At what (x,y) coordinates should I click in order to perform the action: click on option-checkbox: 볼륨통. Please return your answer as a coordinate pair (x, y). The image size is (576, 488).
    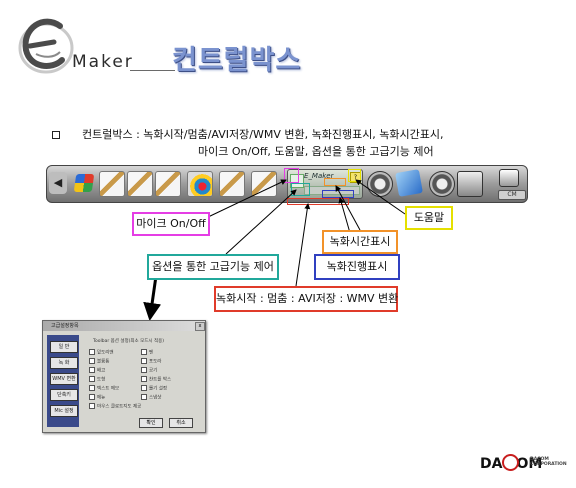
    Looking at the image, I should click on (99, 361).